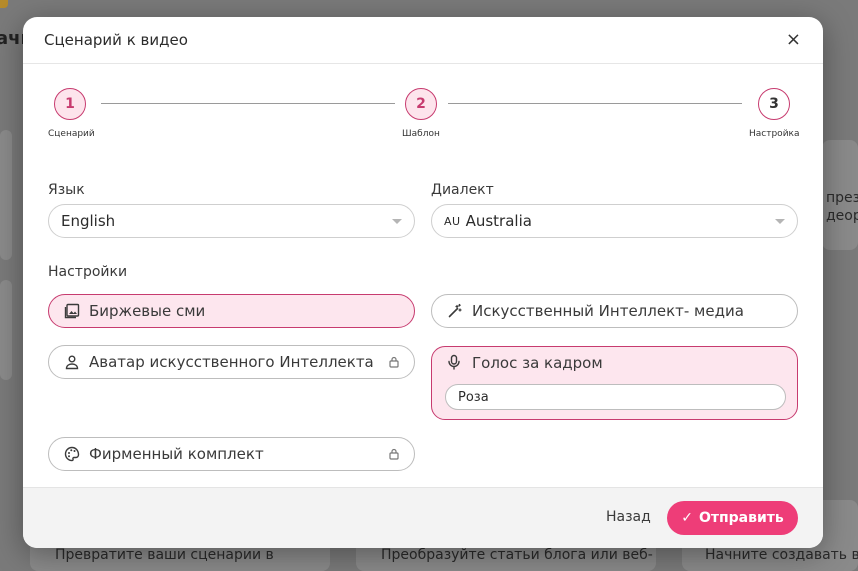 The image size is (858, 571). I want to click on modal-footer: Назад ✓ Отправить, so click(423, 517).